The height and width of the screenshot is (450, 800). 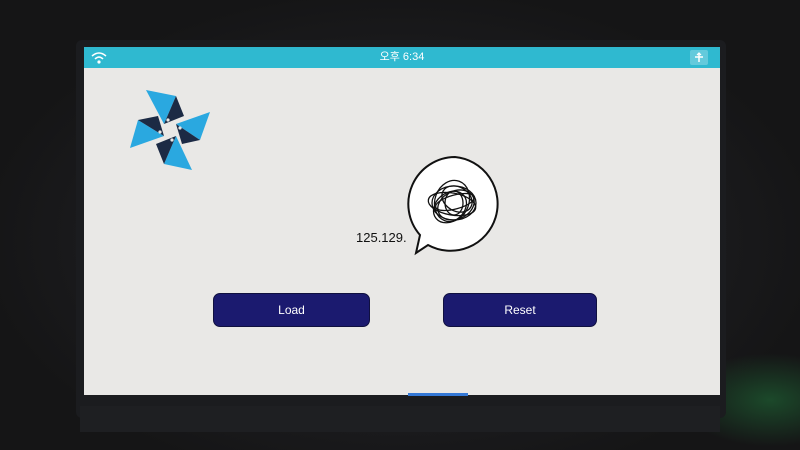 I want to click on reset-button: Reset, so click(x=520, y=310).